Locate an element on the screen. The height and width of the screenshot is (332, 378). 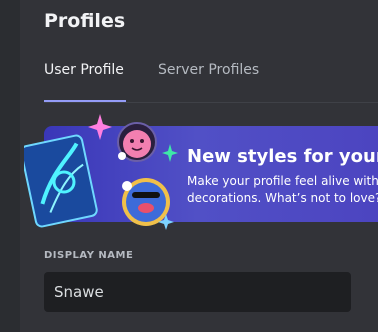
display-name-input is located at coordinates (197, 292).